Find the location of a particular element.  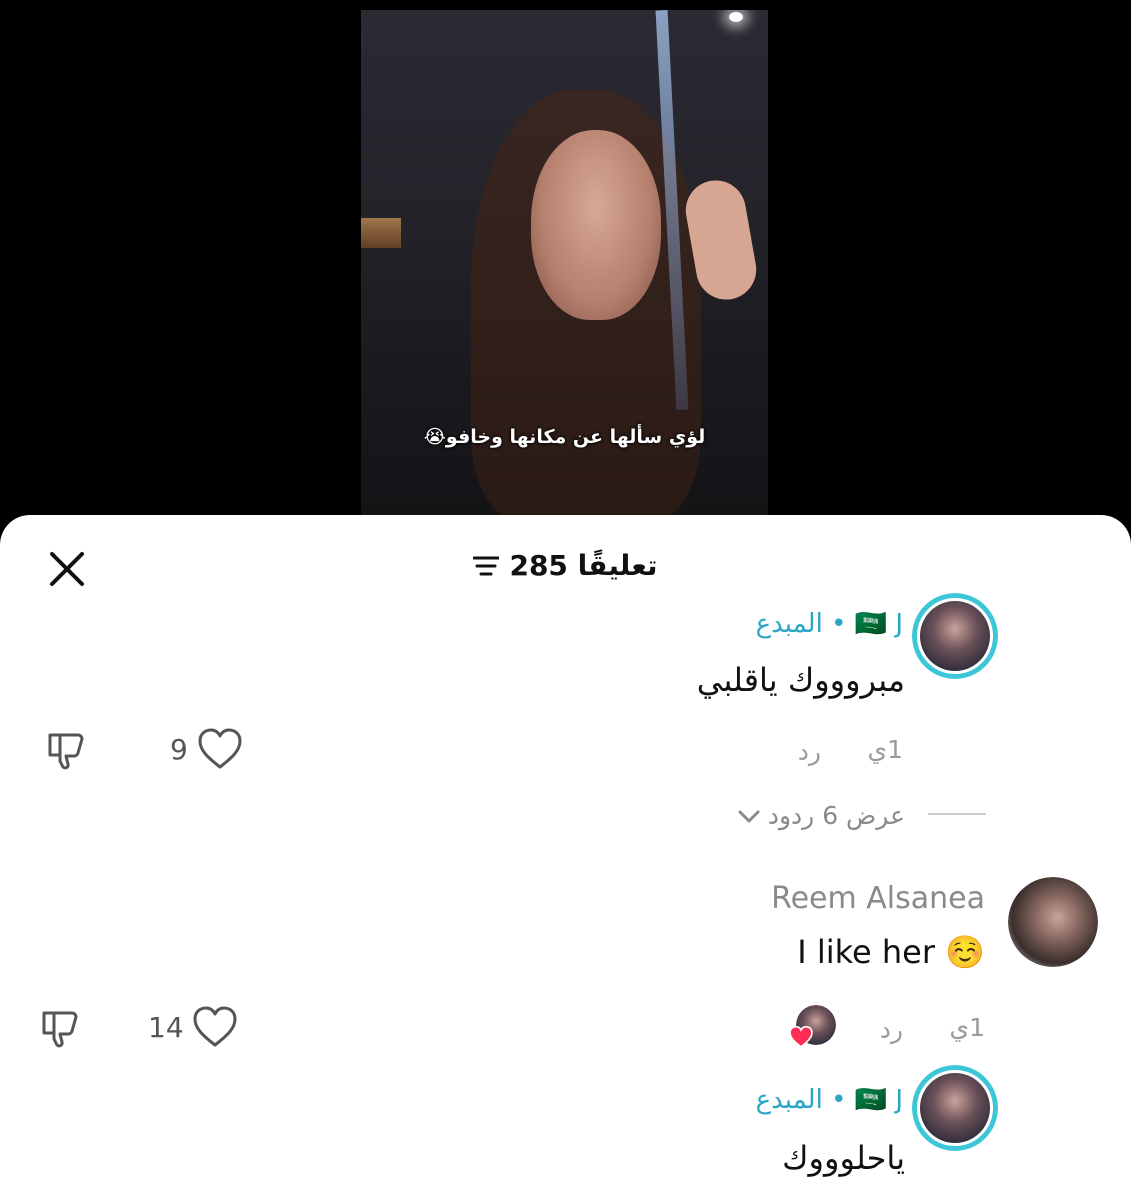

video-caption: لؤي سألها عن مكانها وخافو😭 is located at coordinates (564, 437).